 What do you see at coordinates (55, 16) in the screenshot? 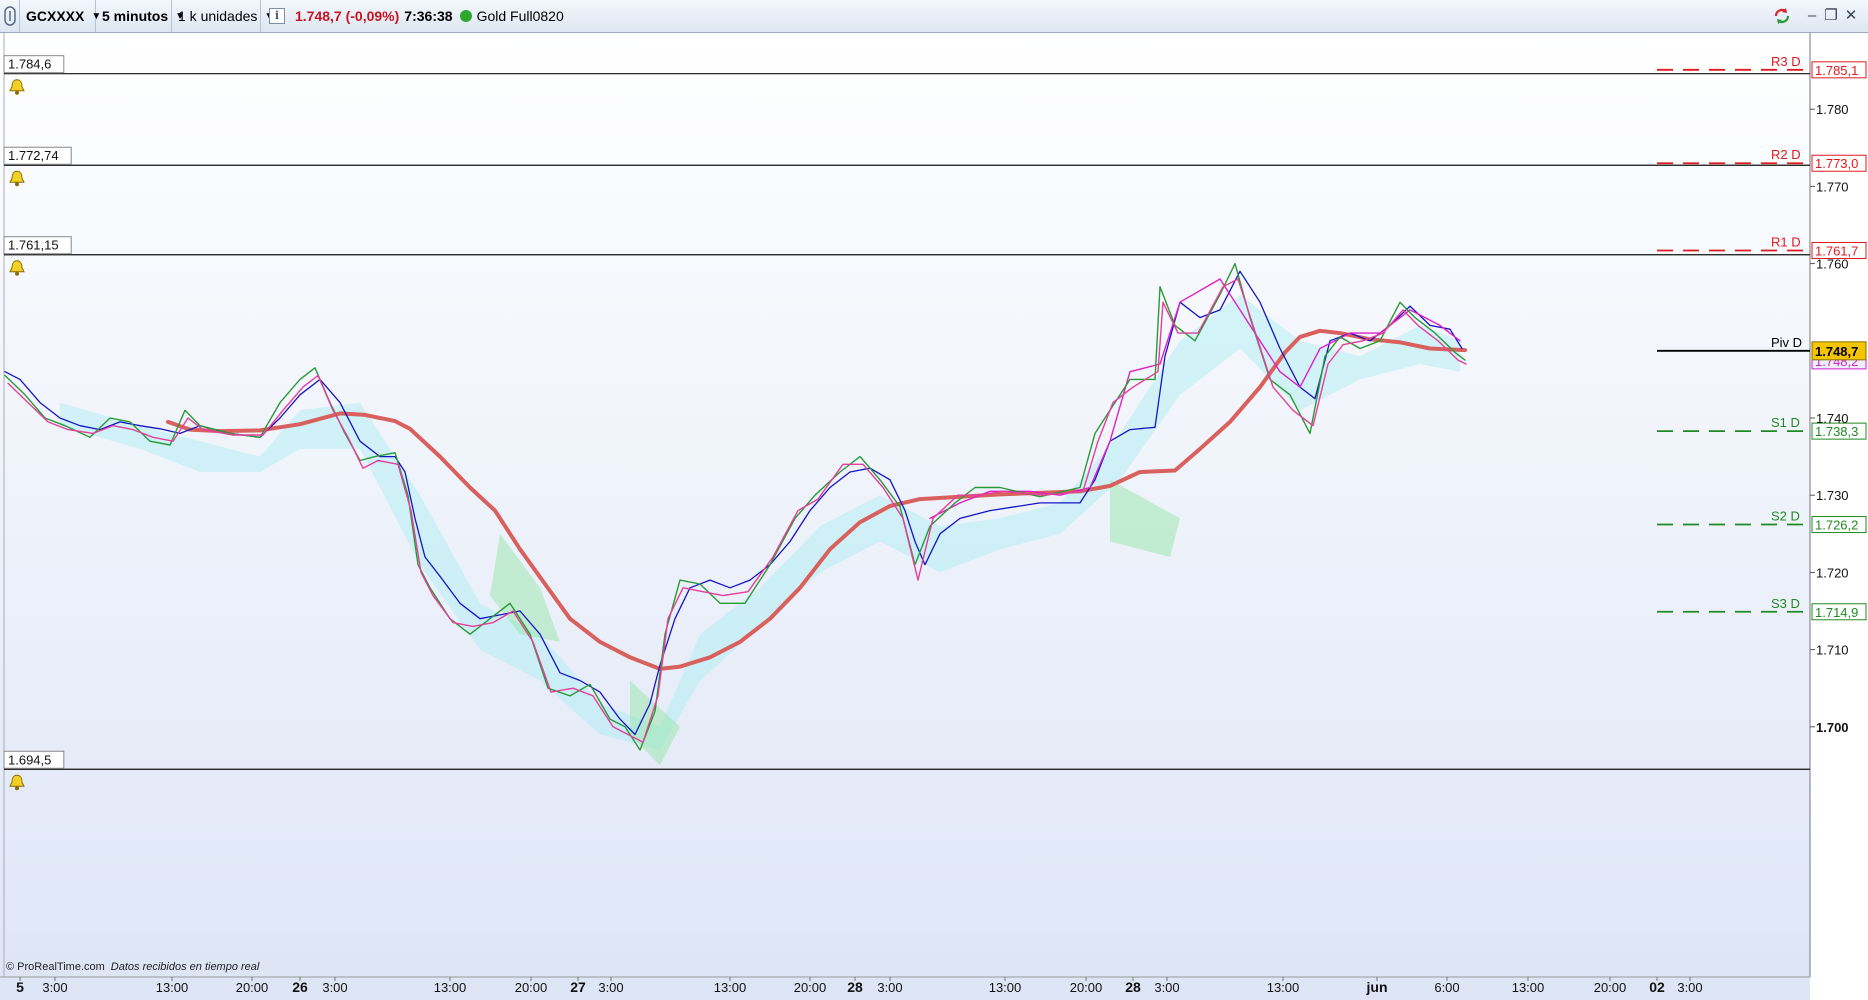
I see `symbol-label: GCXXXX` at bounding box center [55, 16].